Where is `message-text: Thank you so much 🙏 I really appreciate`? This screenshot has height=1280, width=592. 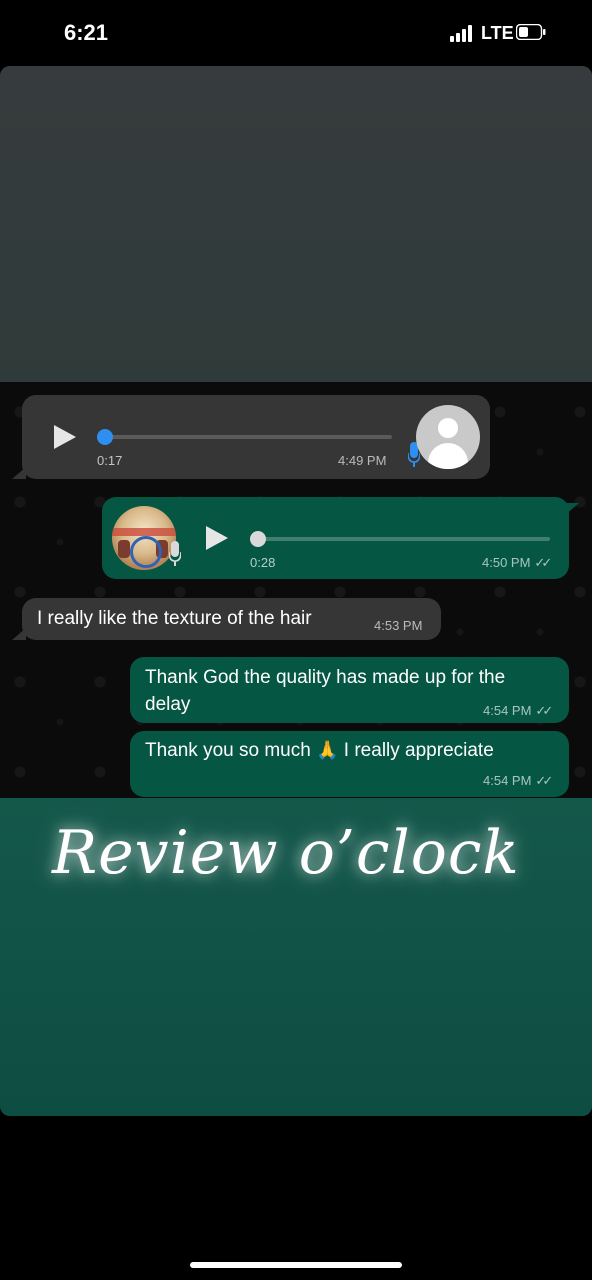
message-text: Thank you so much 🙏 I really appreciate is located at coordinates (319, 750).